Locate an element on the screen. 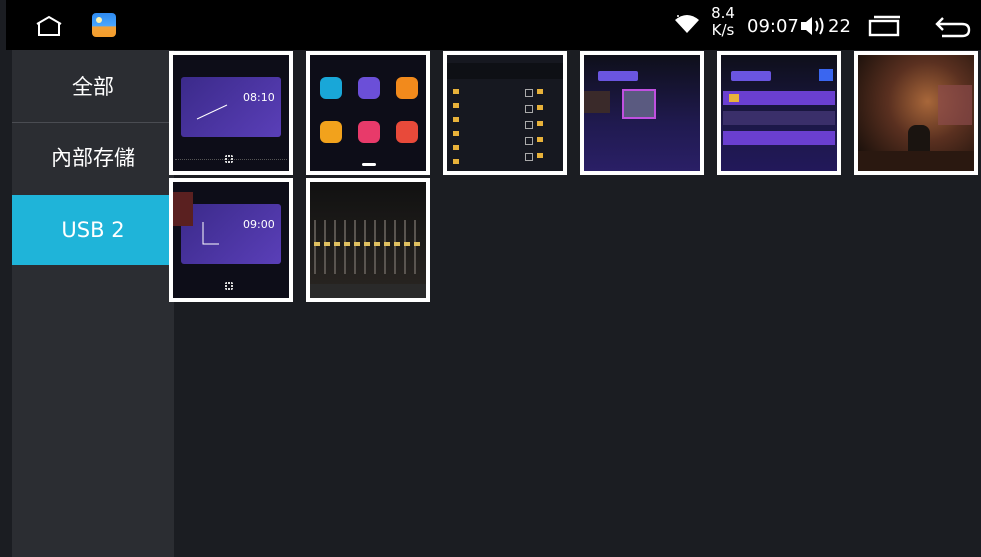 This screenshot has height=557, width=981. sidebar-item-usb-2: USB 2 is located at coordinates (93, 230).